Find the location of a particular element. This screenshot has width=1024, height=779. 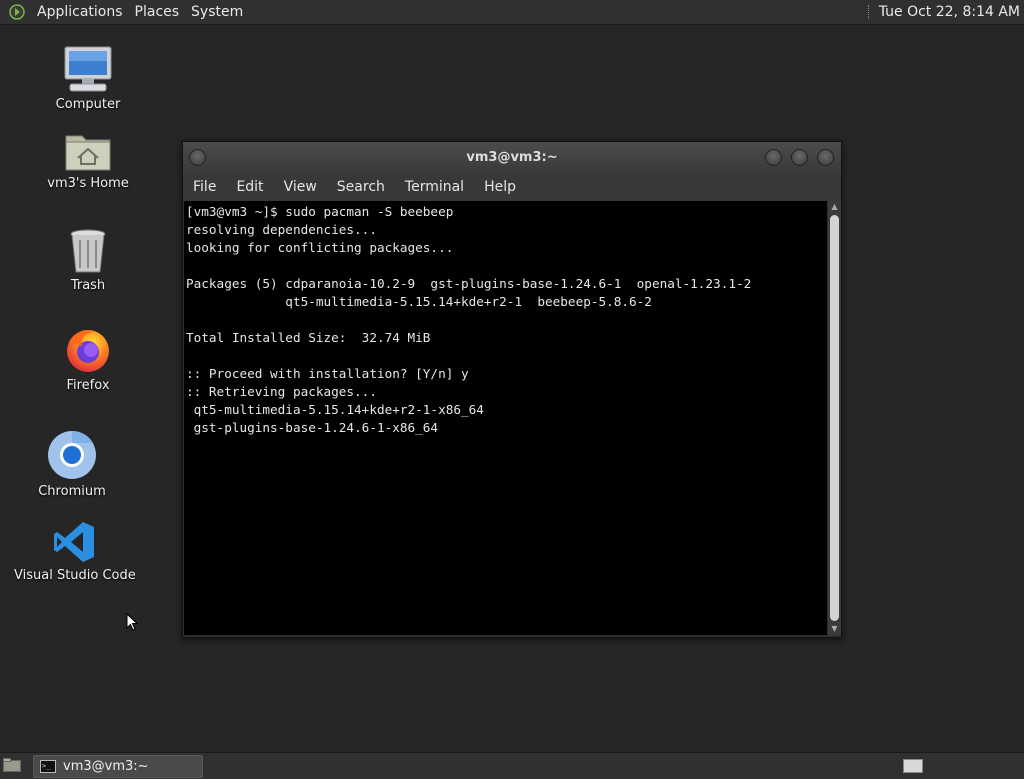

window-title: vm3@vm3:~ is located at coordinates (512, 157).